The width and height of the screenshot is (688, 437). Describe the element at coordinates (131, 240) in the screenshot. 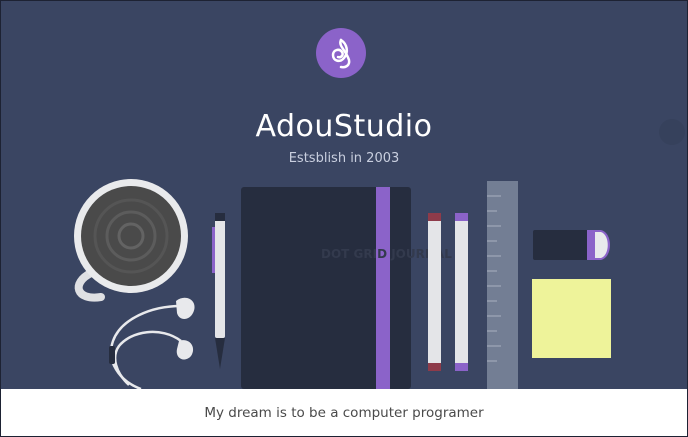

I see `coffee-cup-icon` at that location.